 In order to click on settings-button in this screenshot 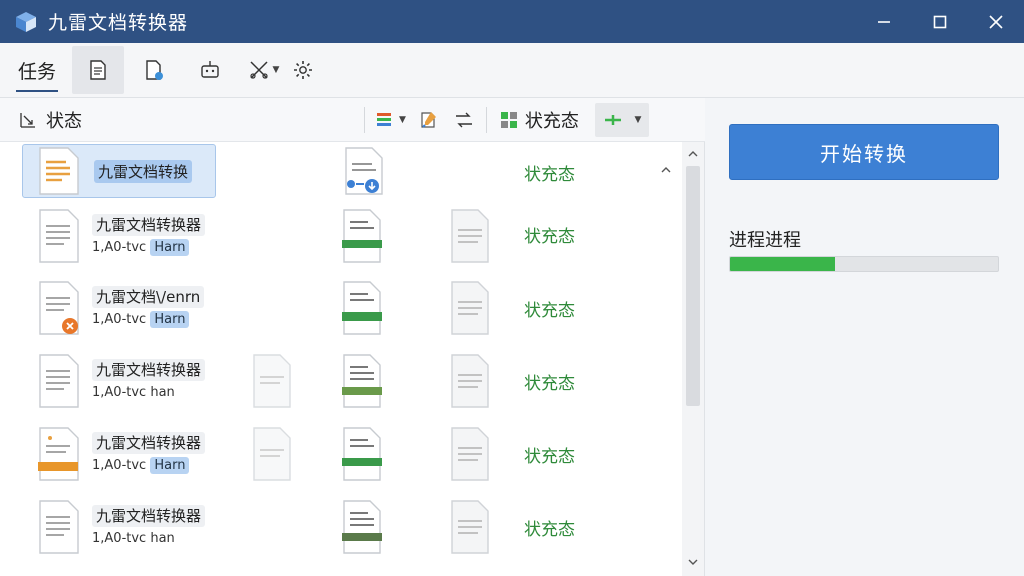, I will do `click(303, 70)`.